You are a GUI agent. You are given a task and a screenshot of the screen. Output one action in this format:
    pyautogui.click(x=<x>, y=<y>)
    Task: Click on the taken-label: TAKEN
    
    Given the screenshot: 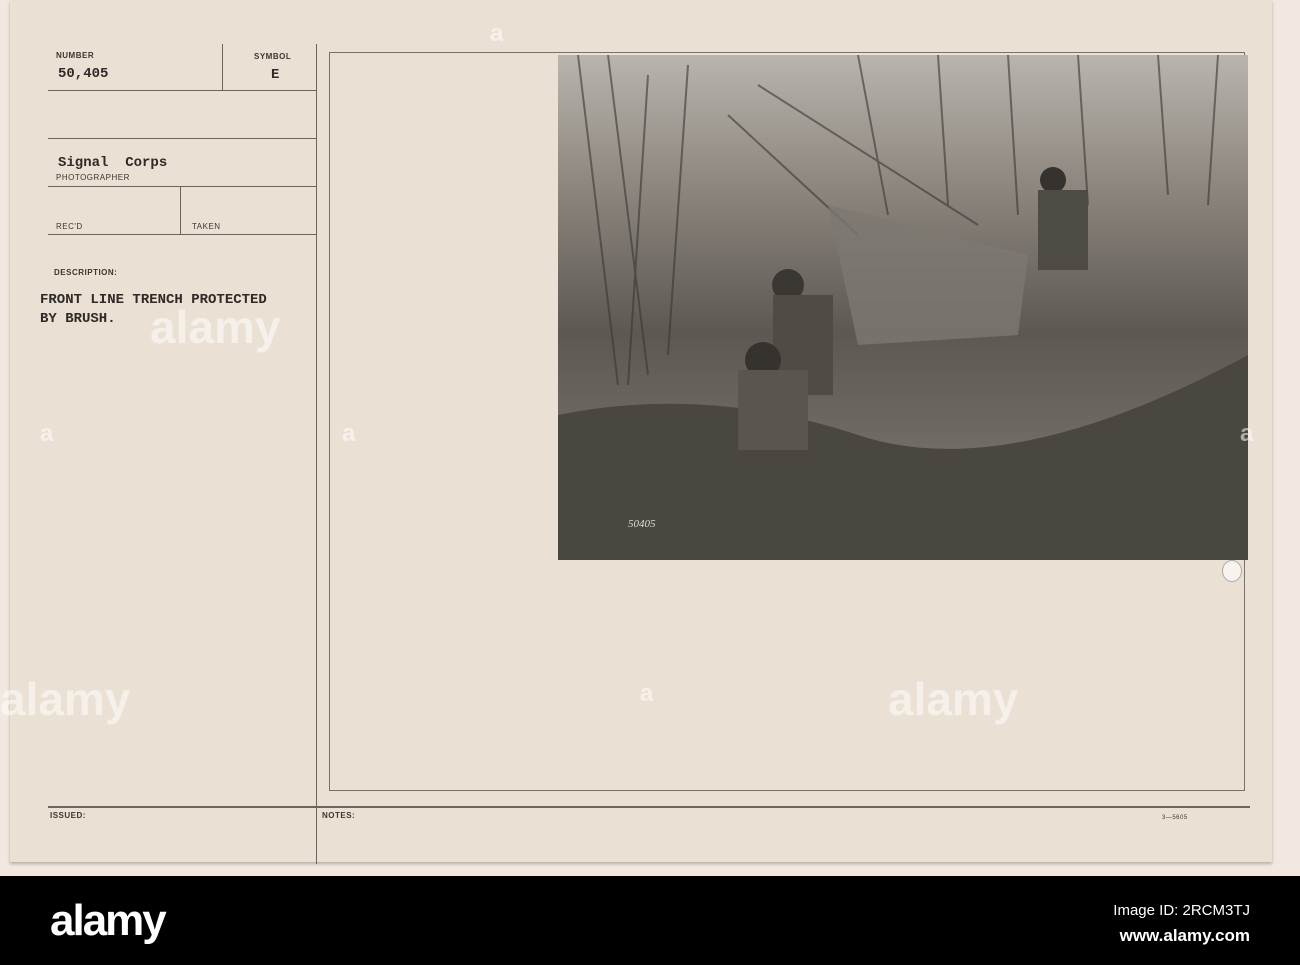 What is the action you would take?
    pyautogui.click(x=206, y=226)
    